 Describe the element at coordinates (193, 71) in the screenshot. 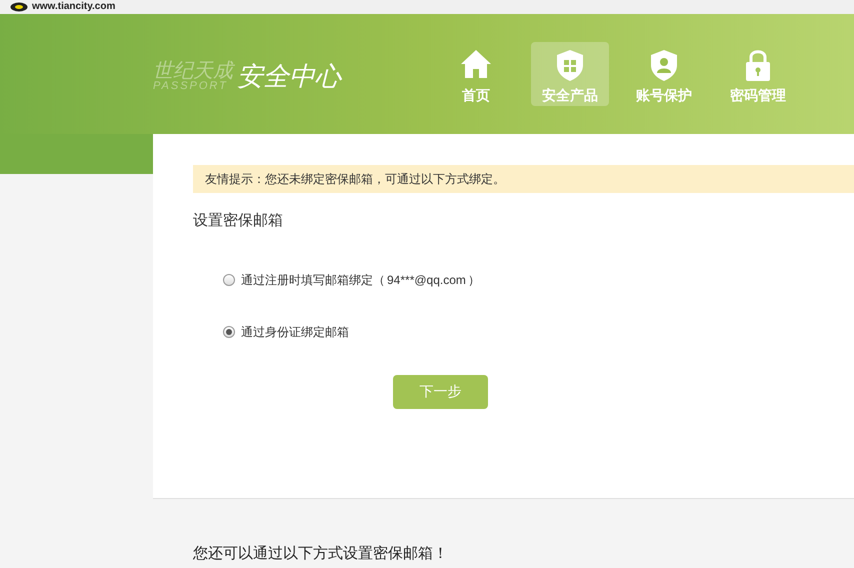

I see `logo-brand: 世纪天成` at that location.